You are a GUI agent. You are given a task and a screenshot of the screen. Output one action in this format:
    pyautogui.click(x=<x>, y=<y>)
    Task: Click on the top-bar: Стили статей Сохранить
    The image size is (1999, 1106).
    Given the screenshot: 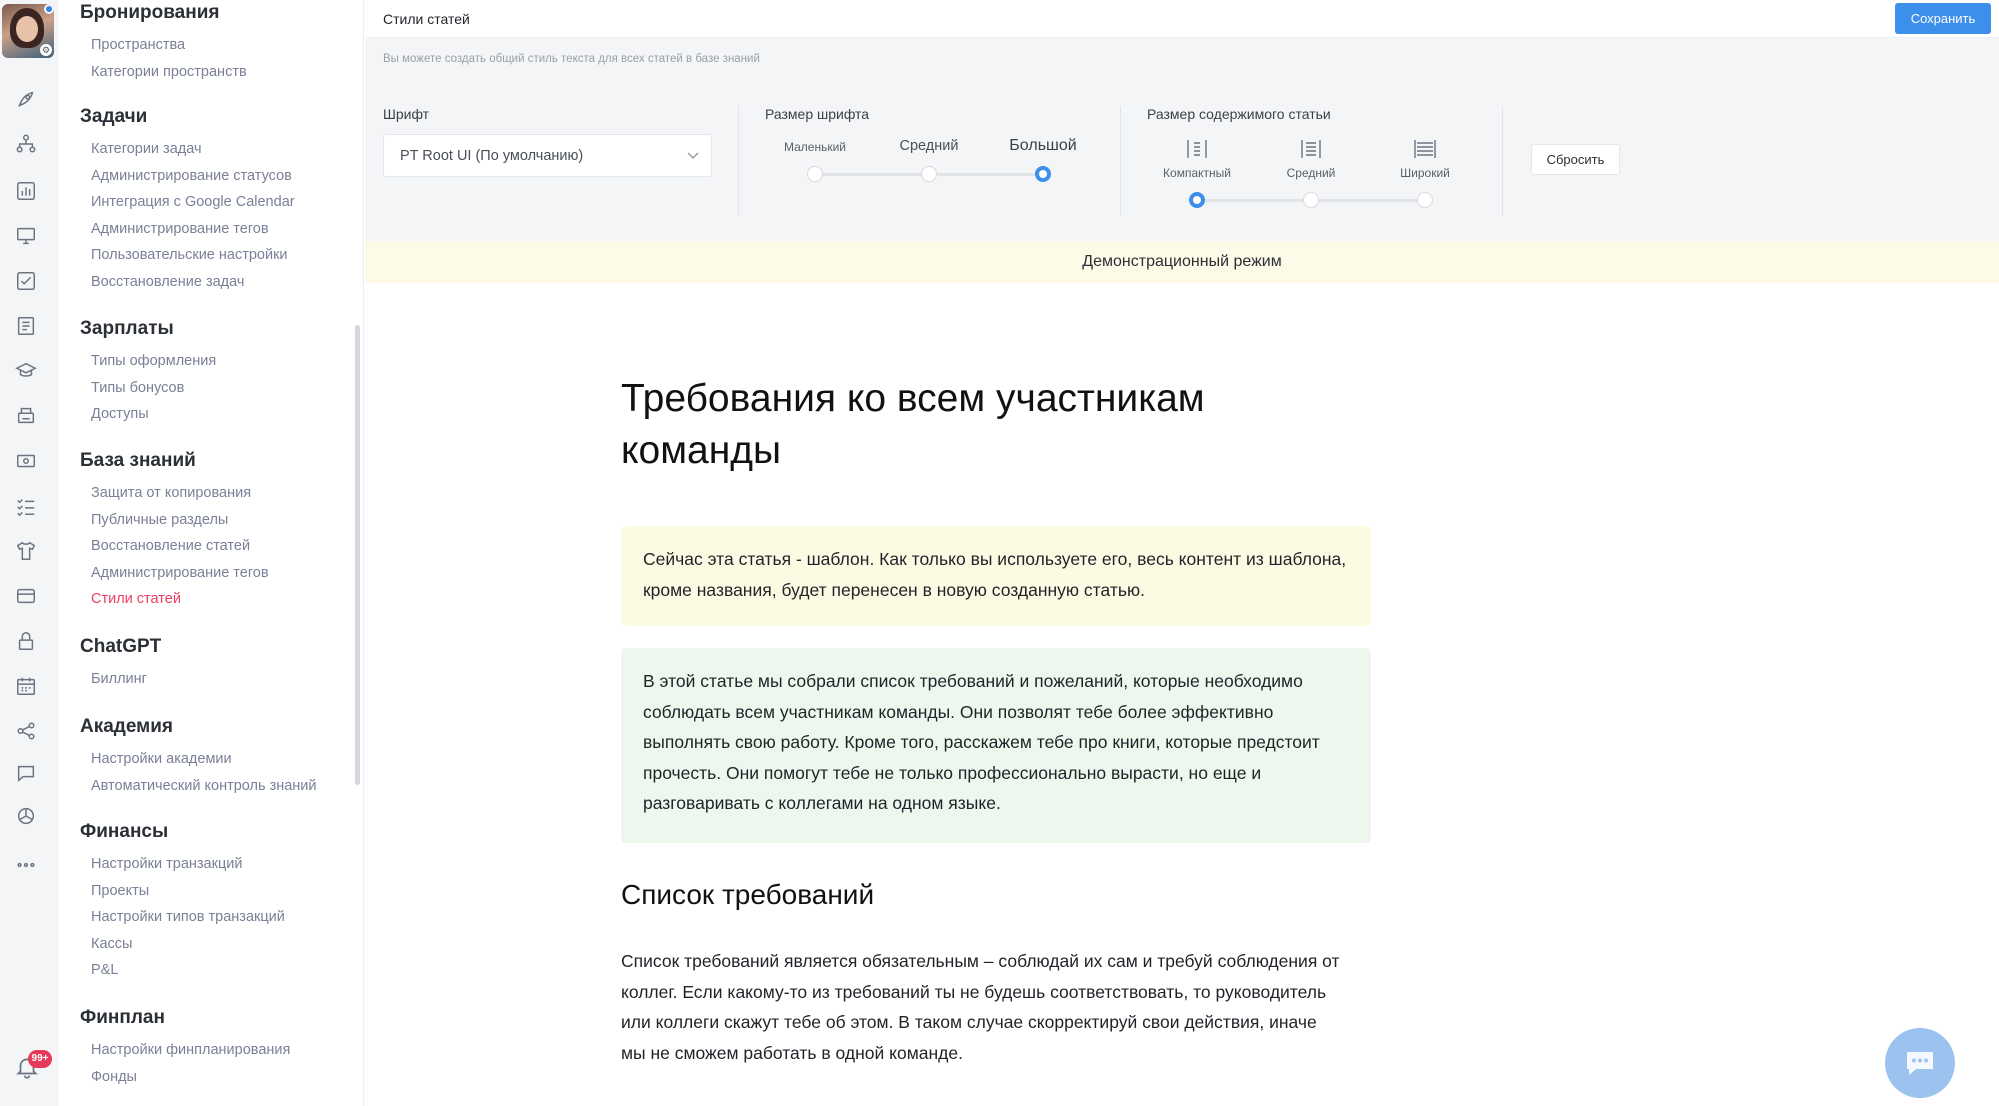 What is the action you would take?
    pyautogui.click(x=1182, y=19)
    